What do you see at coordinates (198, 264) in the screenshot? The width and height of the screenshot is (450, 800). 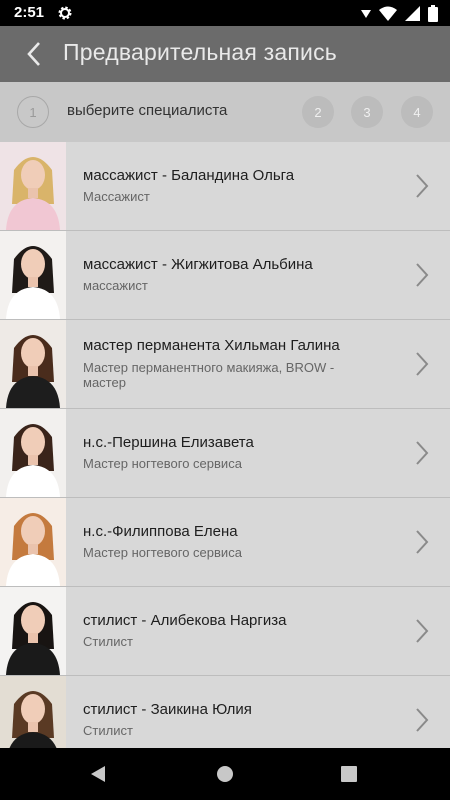 I see `specialist-name: массажист - Жигжитова Альбина` at bounding box center [198, 264].